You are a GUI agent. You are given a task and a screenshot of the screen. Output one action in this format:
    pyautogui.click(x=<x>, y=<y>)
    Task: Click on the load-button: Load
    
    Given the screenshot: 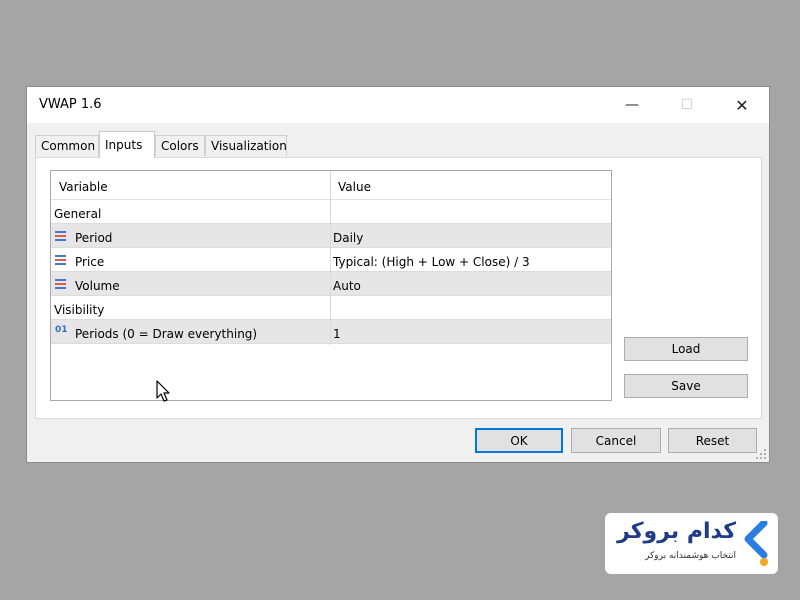 What is the action you would take?
    pyautogui.click(x=686, y=349)
    